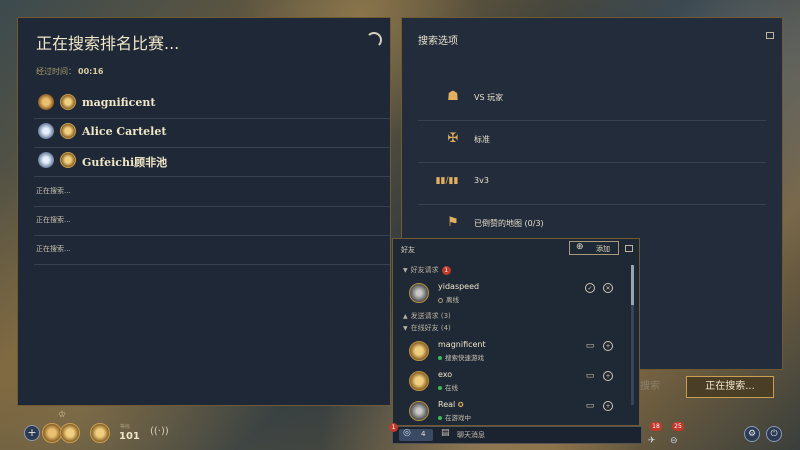 Image resolution: width=800 pixels, height=450 pixels. Describe the element at coordinates (678, 426) in the screenshot. I see `message-count: 25` at that location.